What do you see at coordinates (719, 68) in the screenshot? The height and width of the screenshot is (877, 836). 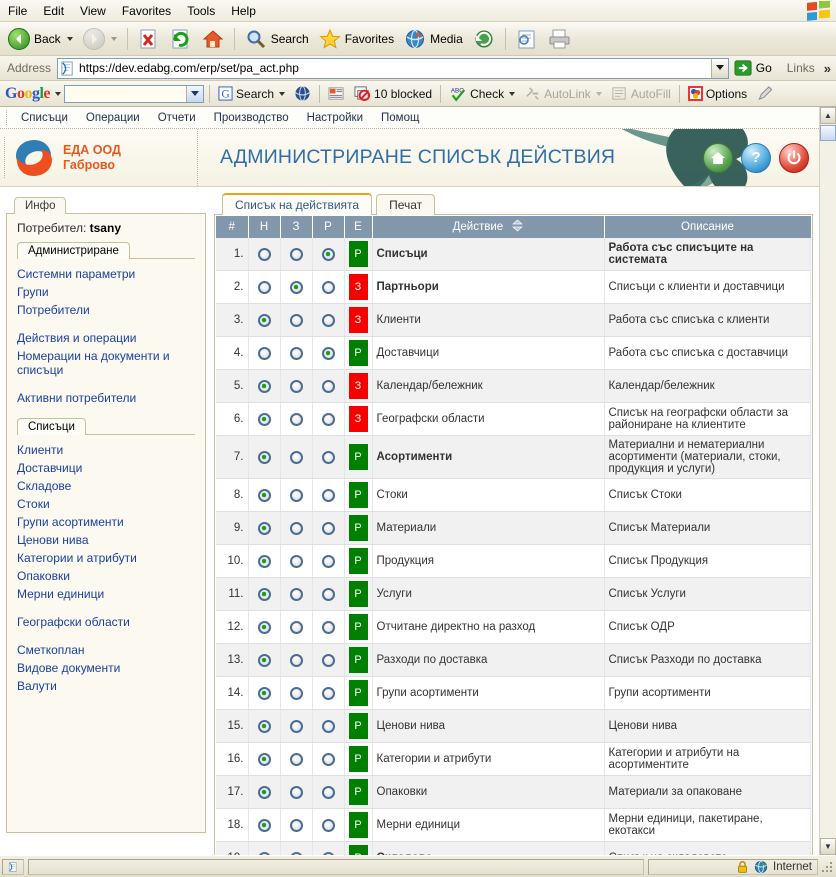 I see `address-dropdown-icon` at bounding box center [719, 68].